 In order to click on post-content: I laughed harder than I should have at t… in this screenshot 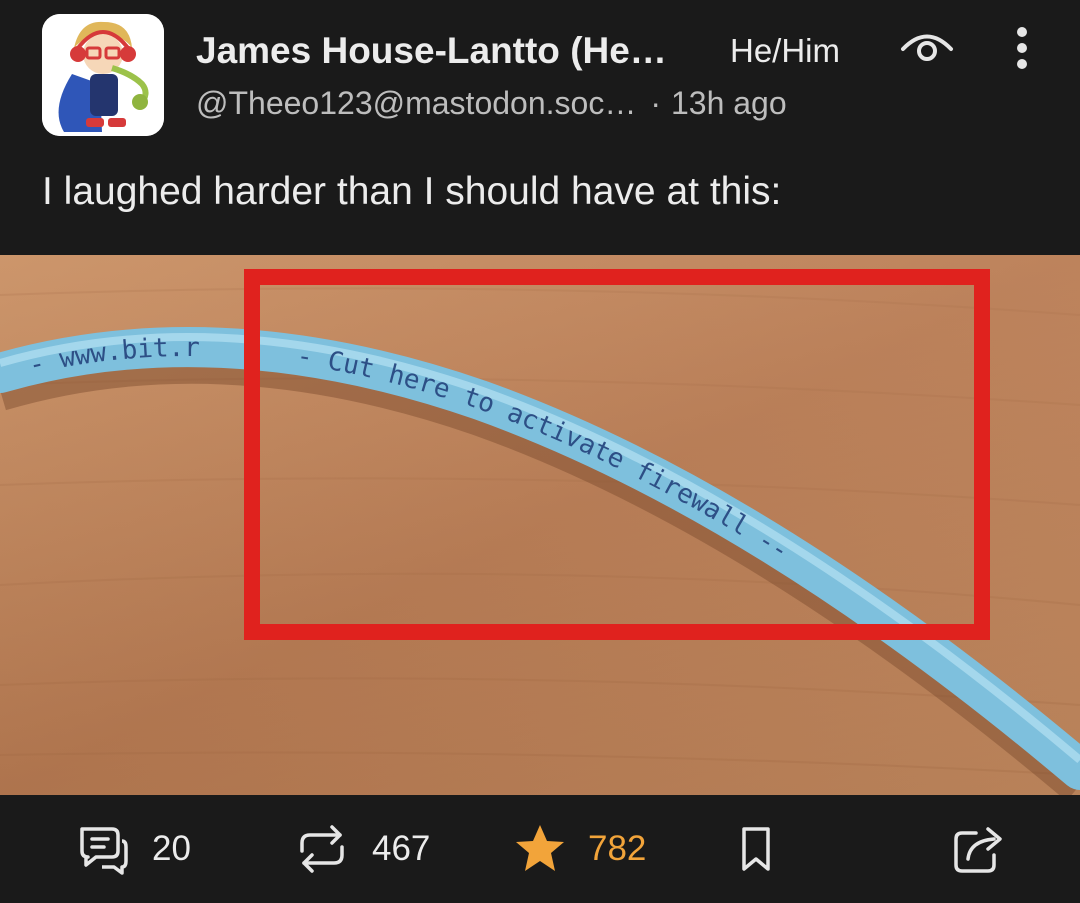, I will do `click(412, 191)`.